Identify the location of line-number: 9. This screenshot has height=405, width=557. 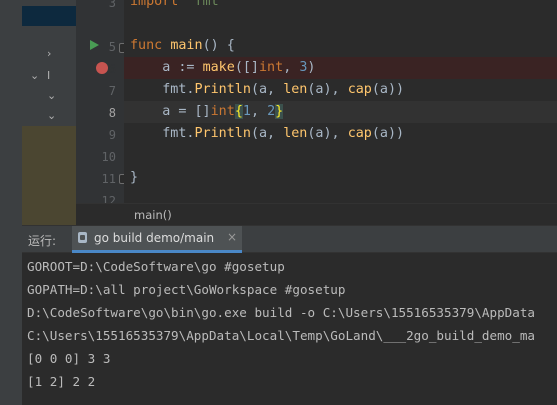
(112, 135).